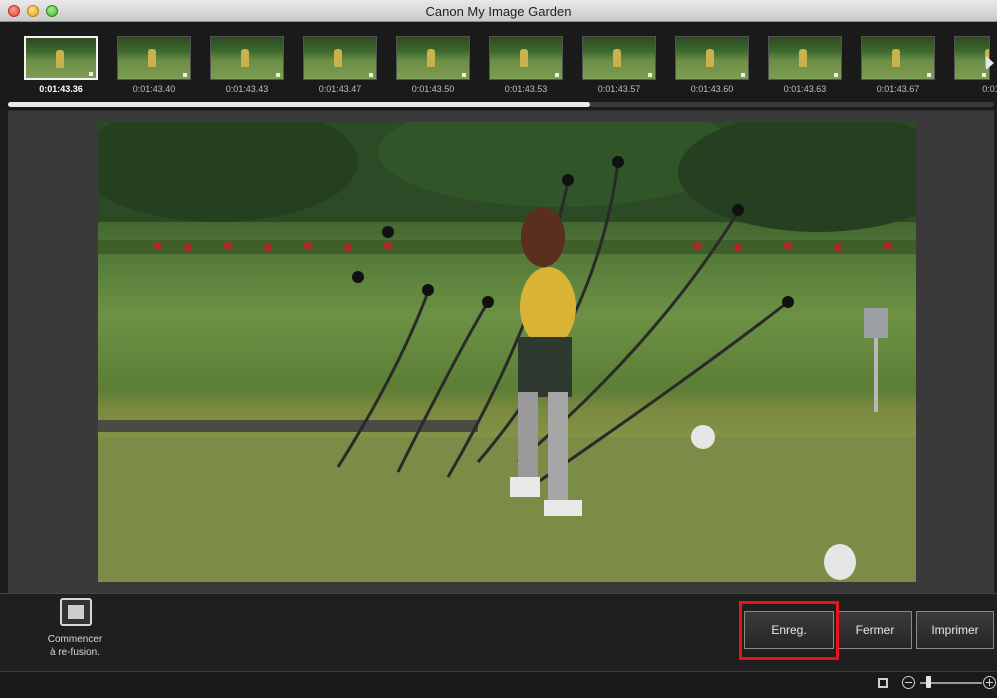 The width and height of the screenshot is (997, 698). I want to click on print-button: Imprimer, so click(955, 630).